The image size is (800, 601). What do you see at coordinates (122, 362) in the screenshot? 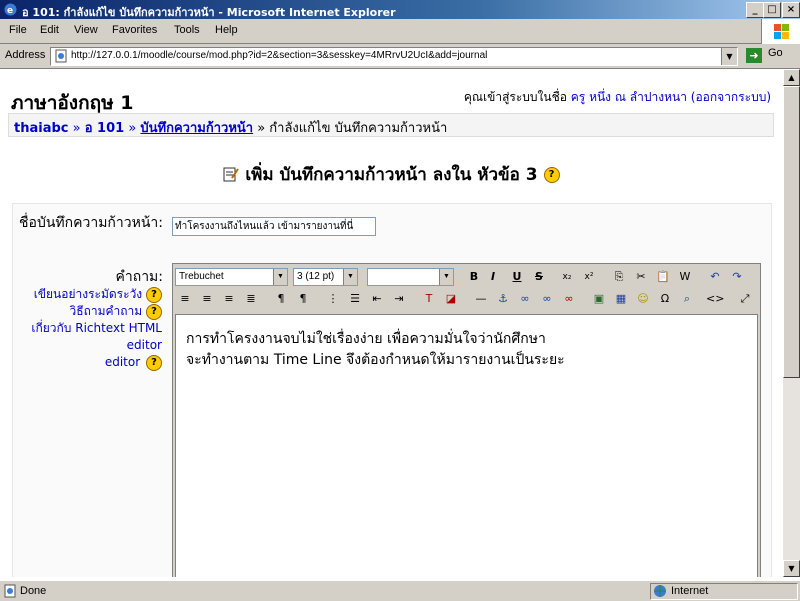
I see `help-link-richtext-cont: editor` at bounding box center [122, 362].